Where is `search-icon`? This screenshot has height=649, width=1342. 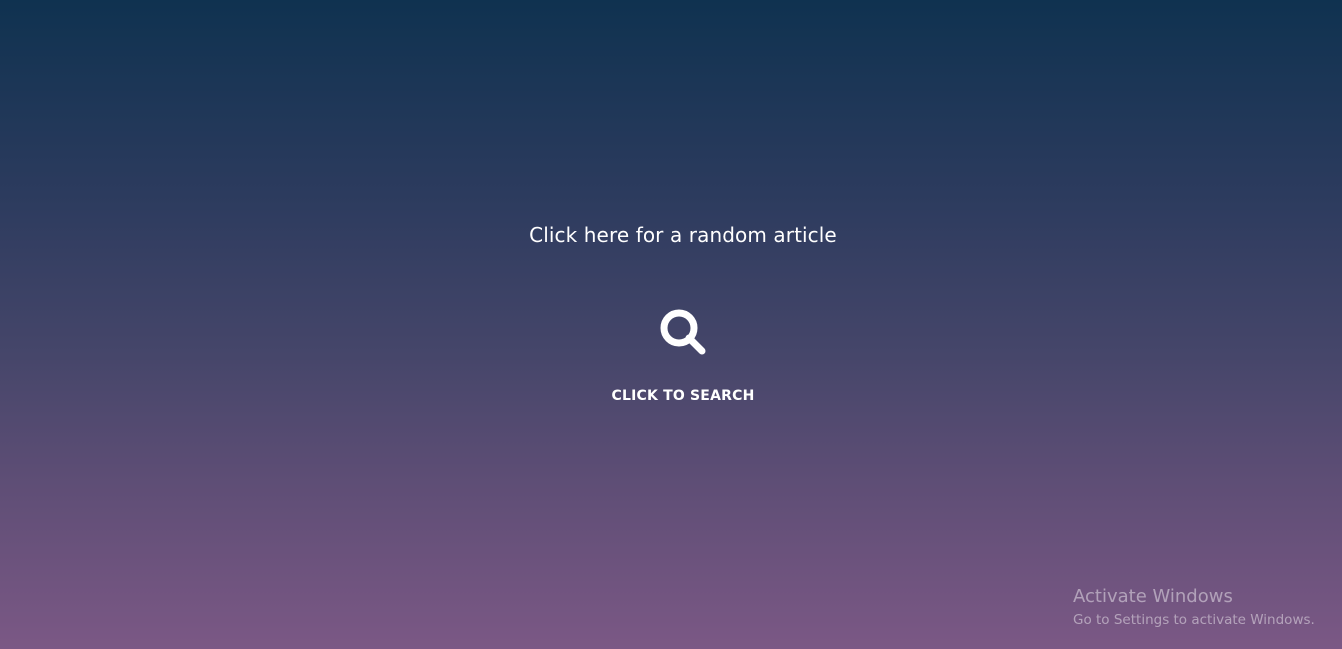
search-icon is located at coordinates (683, 332).